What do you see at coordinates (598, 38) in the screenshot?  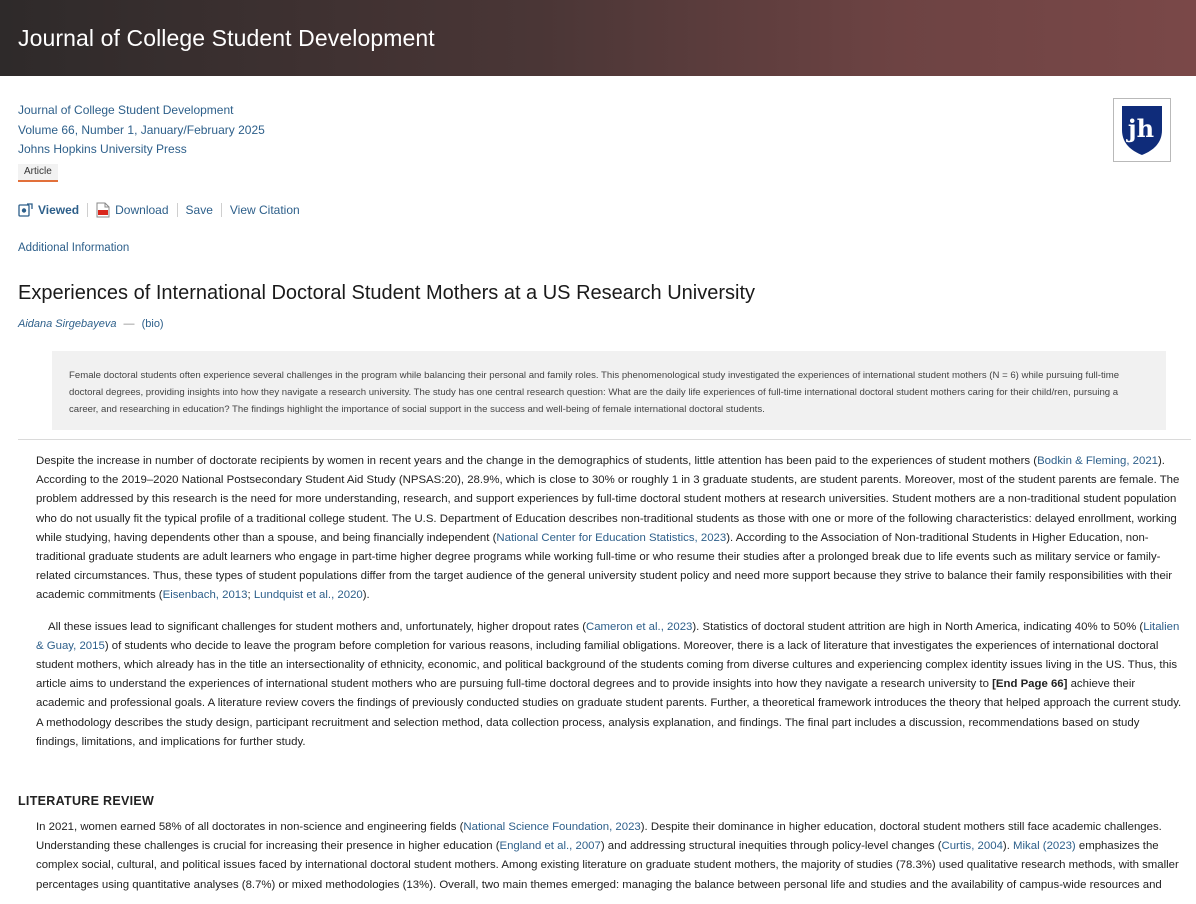 I see `journal-banner: Journal of College Student Development` at bounding box center [598, 38].